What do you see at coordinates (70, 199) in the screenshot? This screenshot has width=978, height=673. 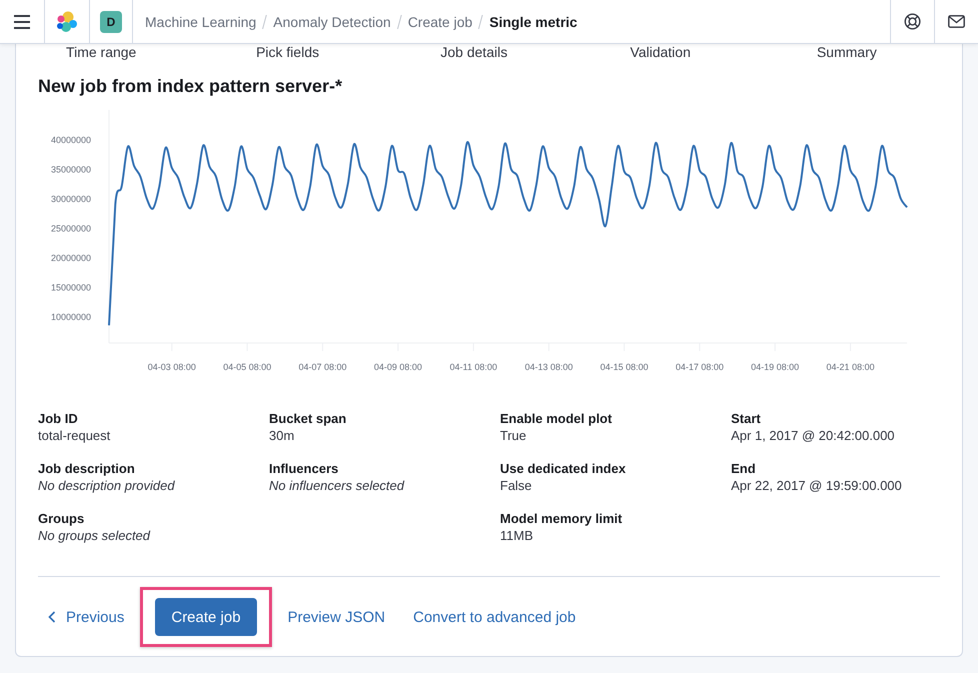 I see `y-tick-label: 30000000` at bounding box center [70, 199].